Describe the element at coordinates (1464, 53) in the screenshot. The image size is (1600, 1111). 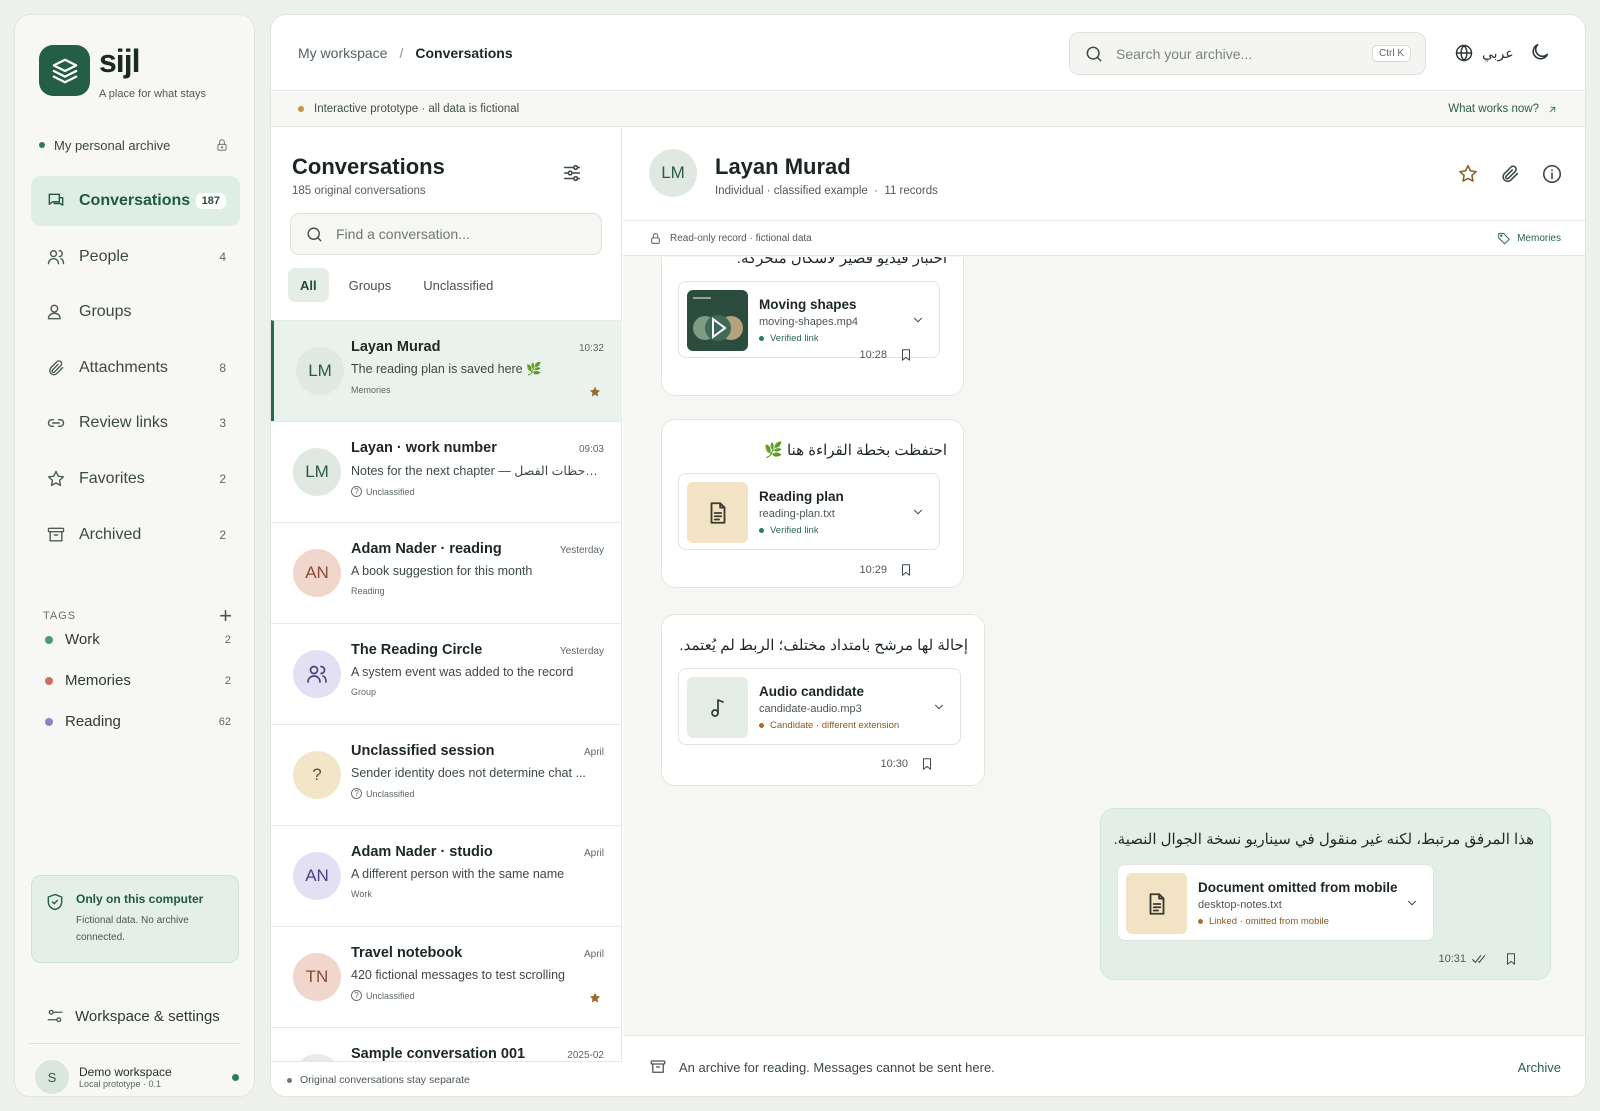
I see `globe-icon` at that location.